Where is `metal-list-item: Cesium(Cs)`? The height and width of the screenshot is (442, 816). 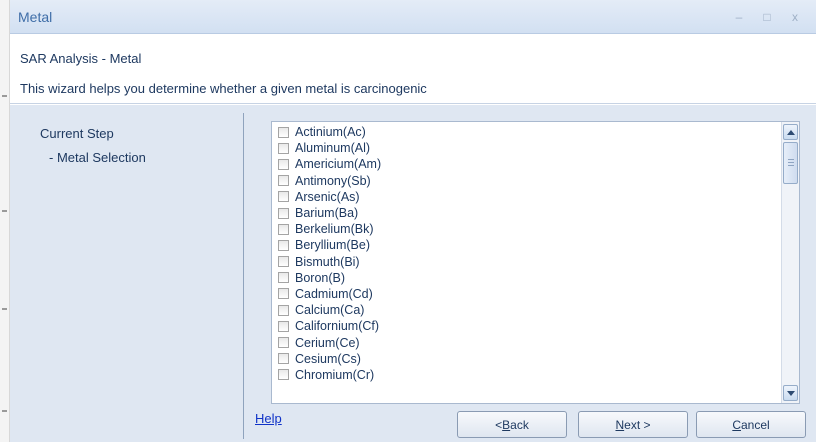 metal-list-item: Cesium(Cs) is located at coordinates (329, 359).